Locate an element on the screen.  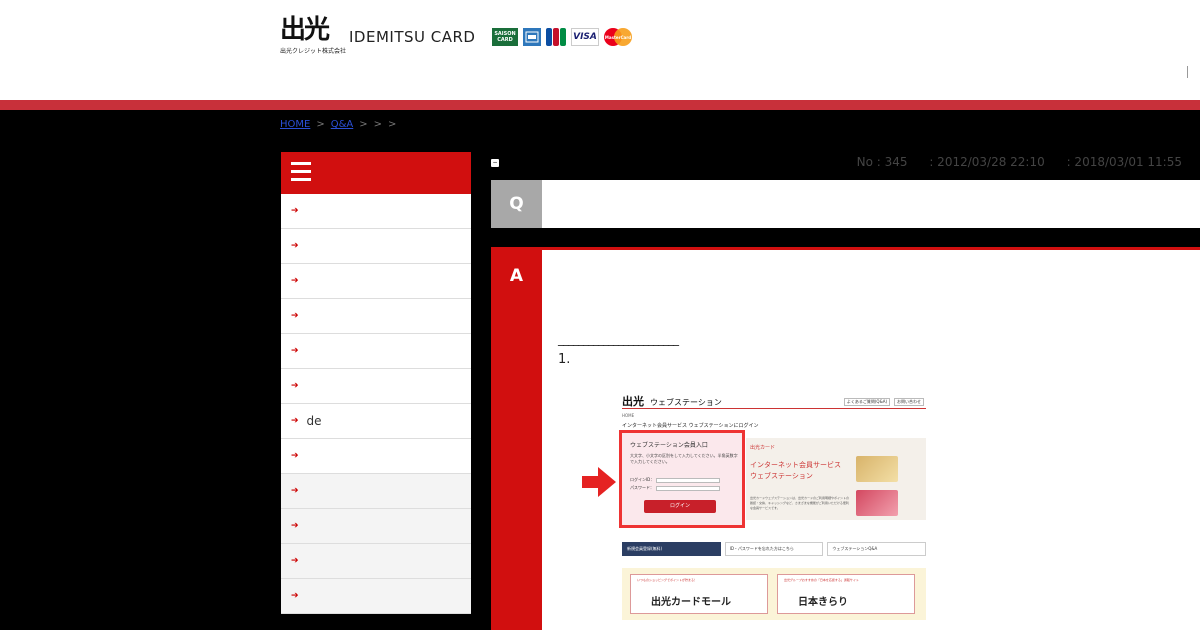
embed-title: ウェブステーション is located at coordinates (686, 402).